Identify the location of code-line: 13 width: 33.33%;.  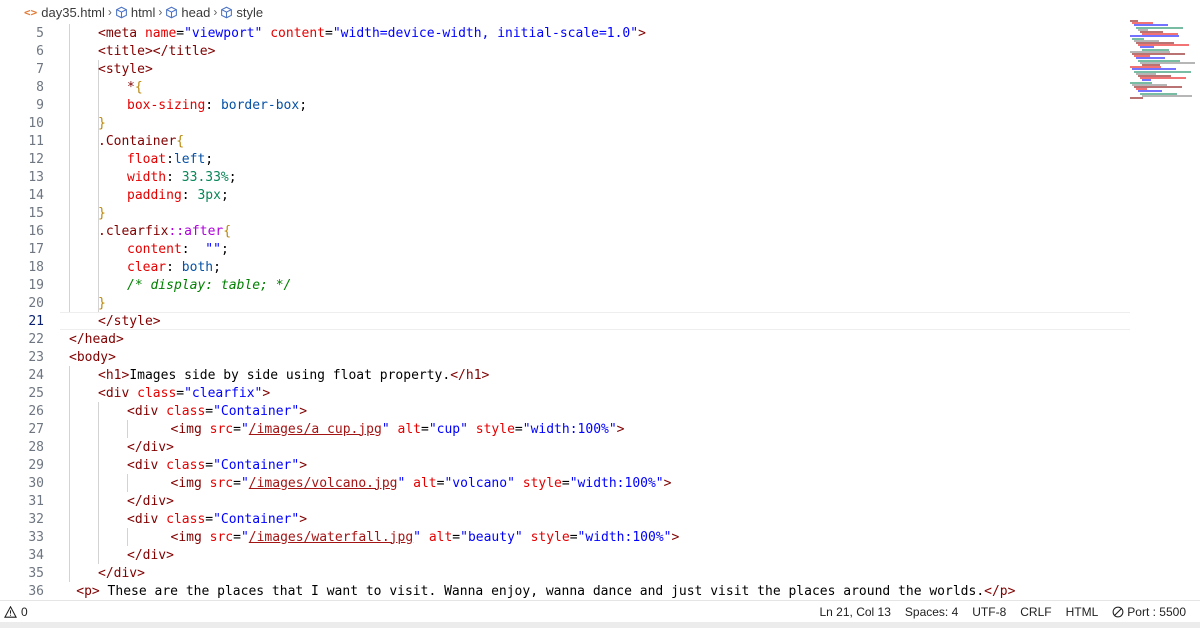
(565, 177).